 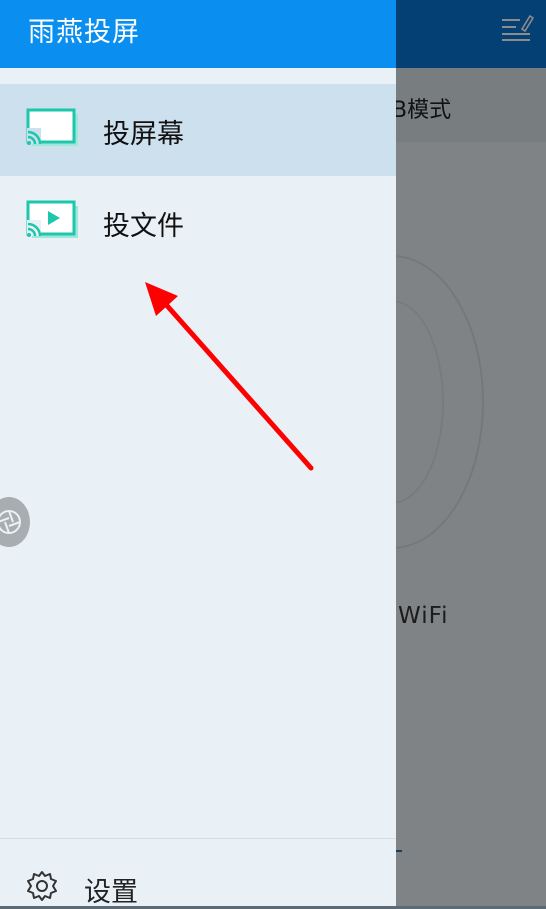 I want to click on drawer-divider, so click(x=198, y=838).